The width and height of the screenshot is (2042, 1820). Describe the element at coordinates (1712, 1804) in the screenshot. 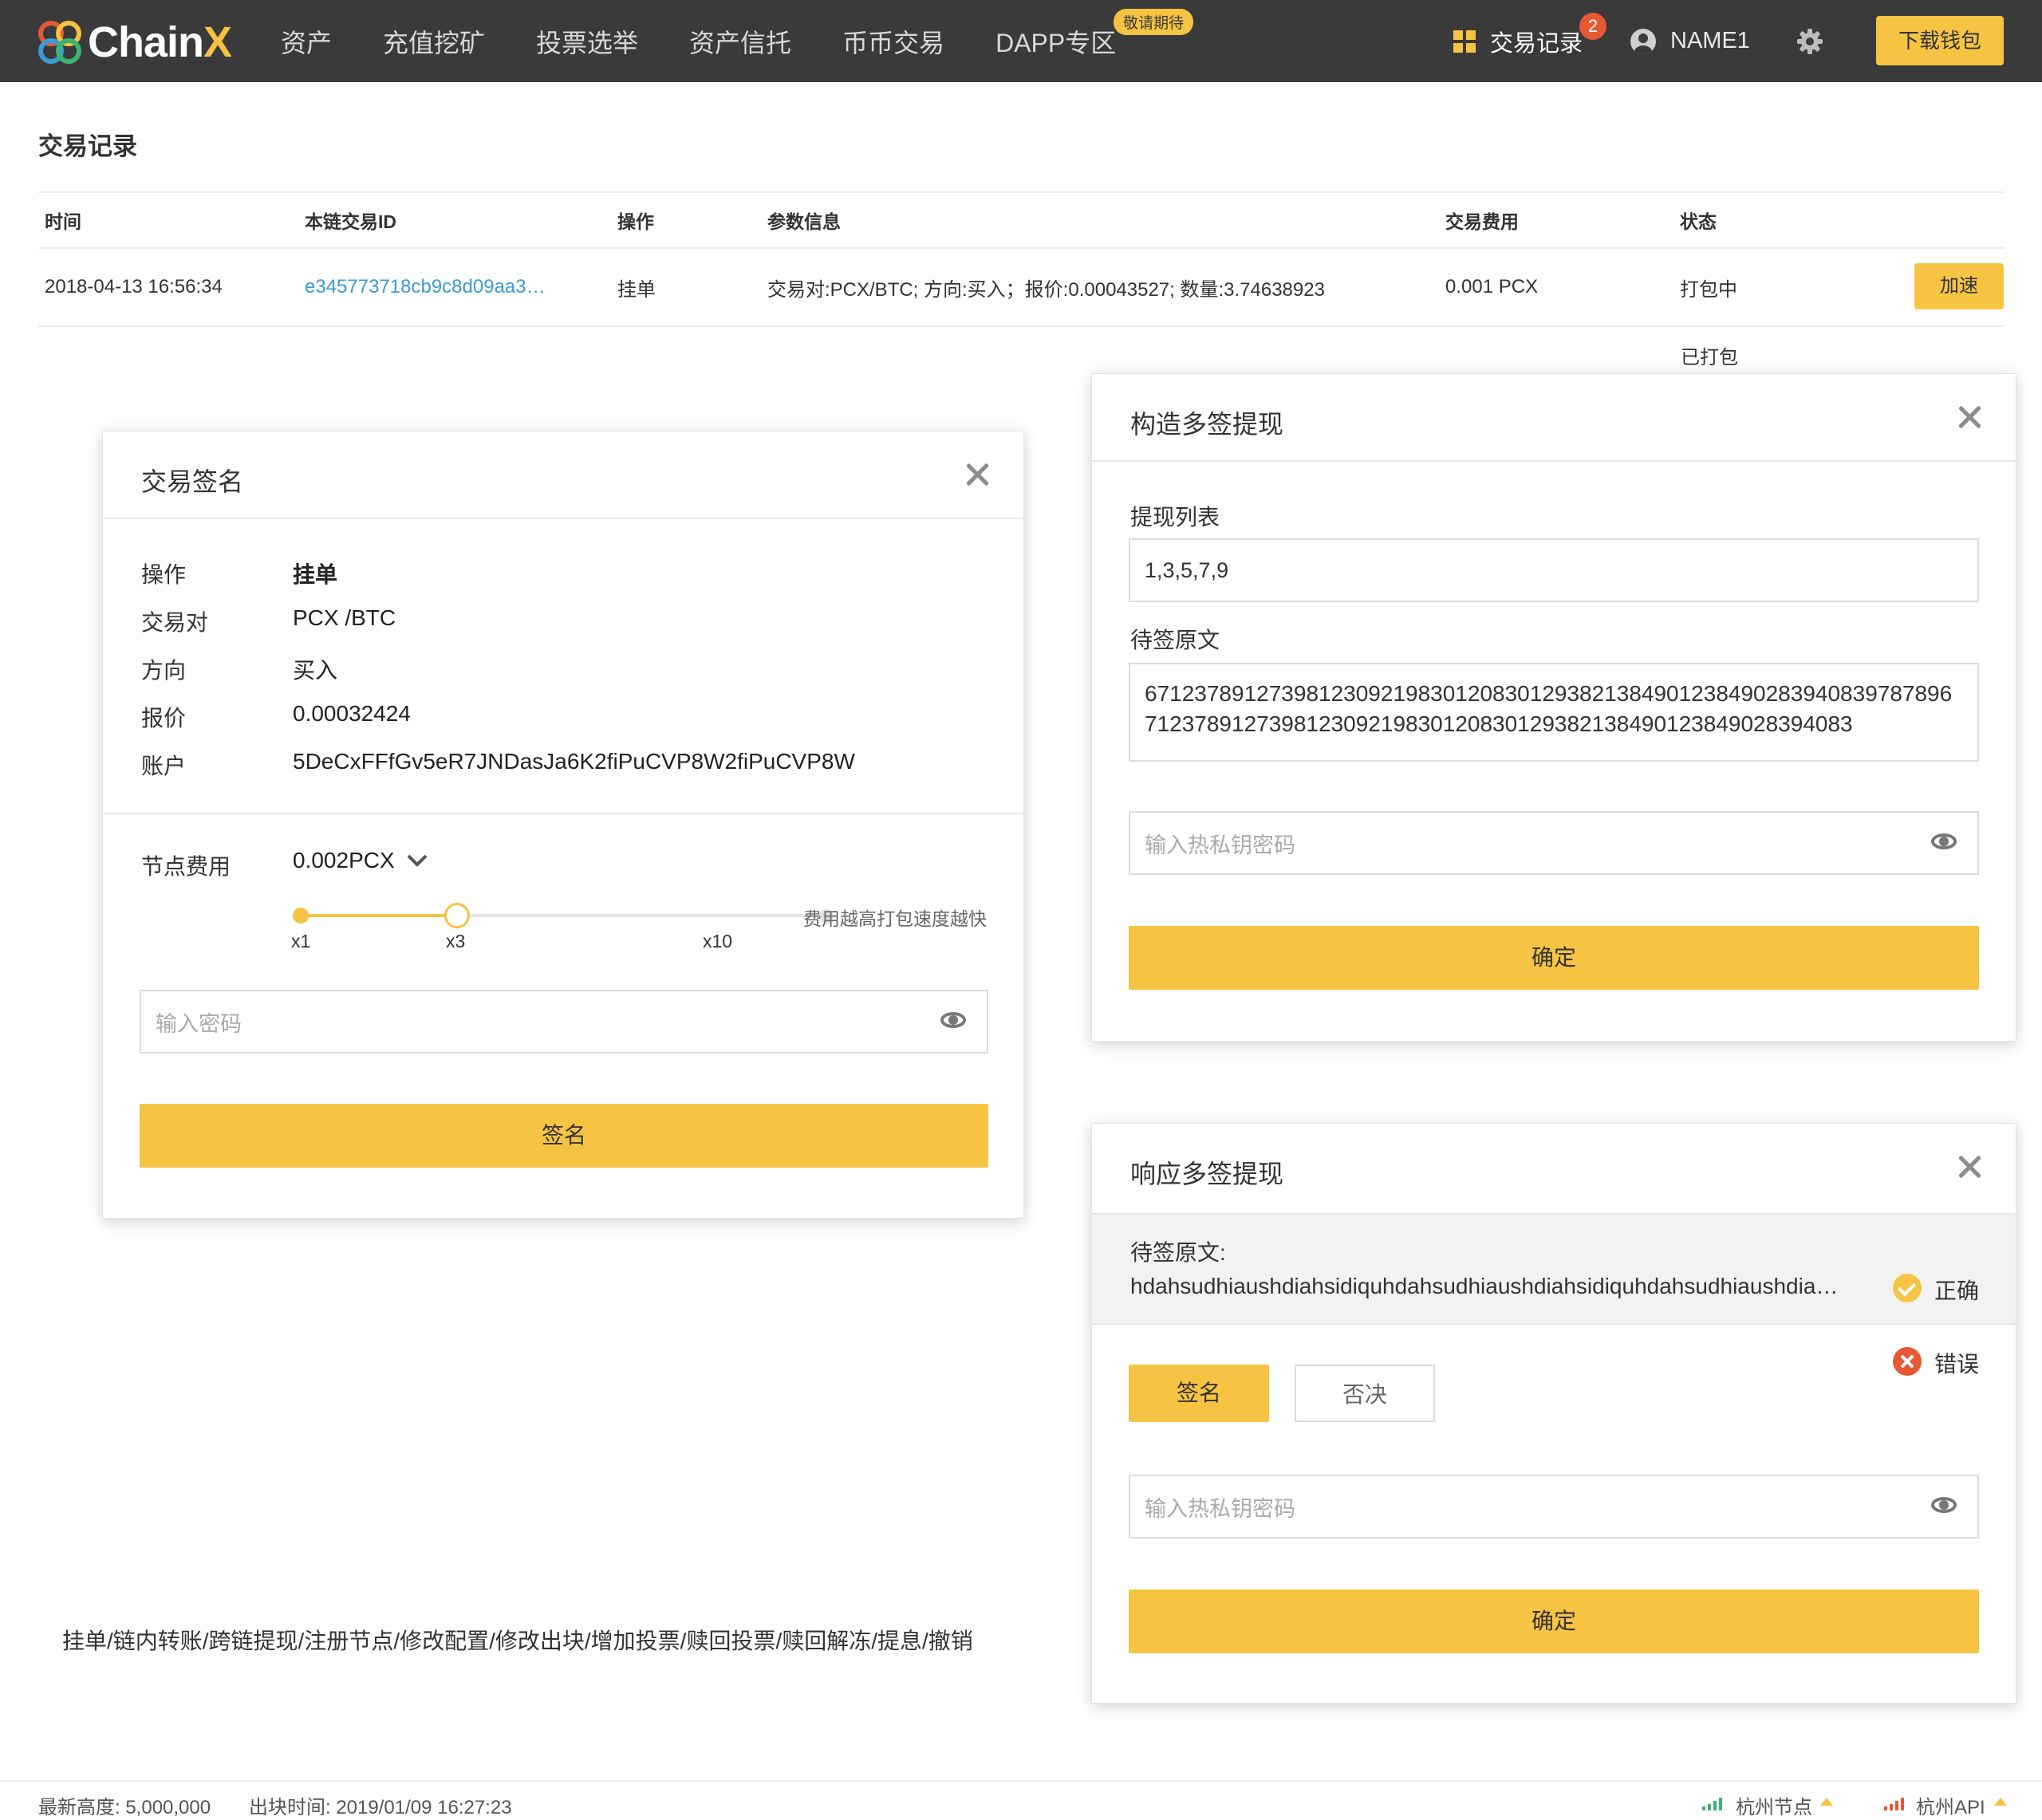

I see `signal-green-icon` at that location.